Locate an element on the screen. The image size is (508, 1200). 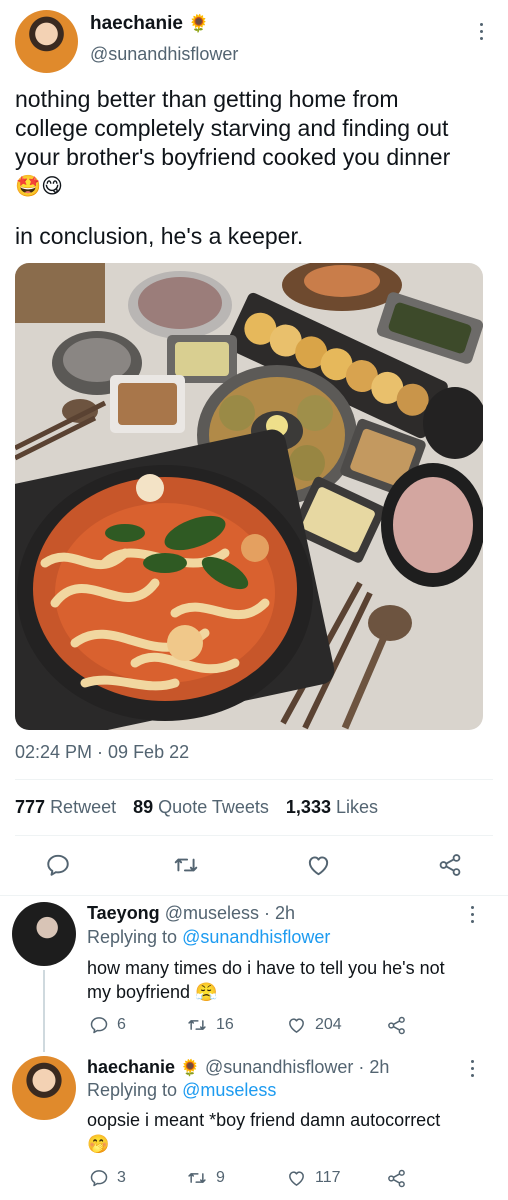
retweets-label: Retweet is located at coordinates (83, 807).